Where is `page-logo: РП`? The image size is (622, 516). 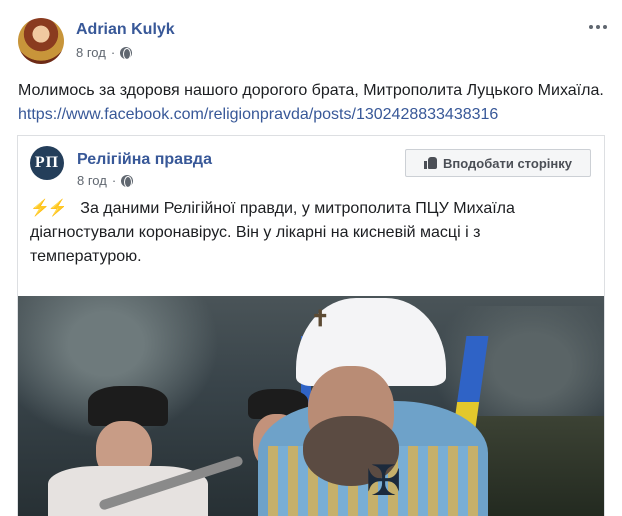
page-logo: РП is located at coordinates (47, 163).